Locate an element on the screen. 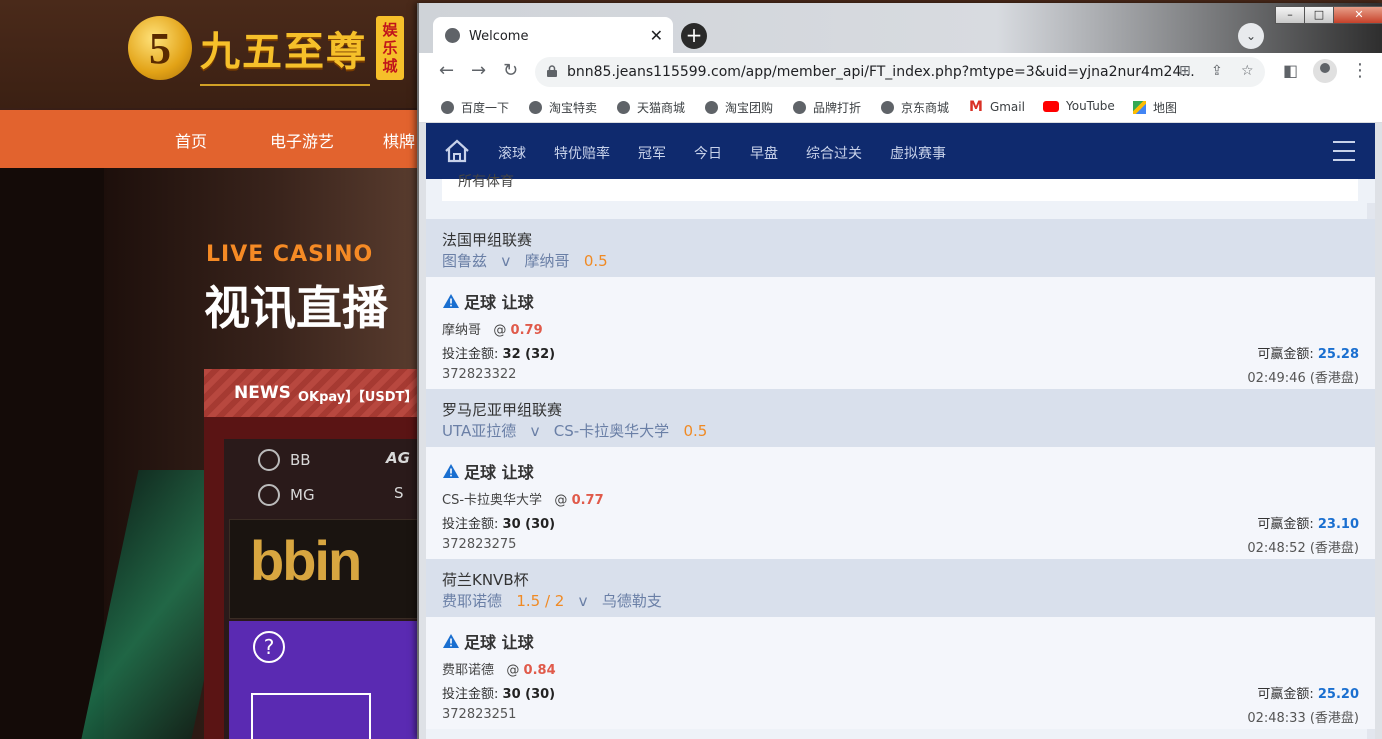 The image size is (1382, 739). nav-early: 早盘 is located at coordinates (764, 153).